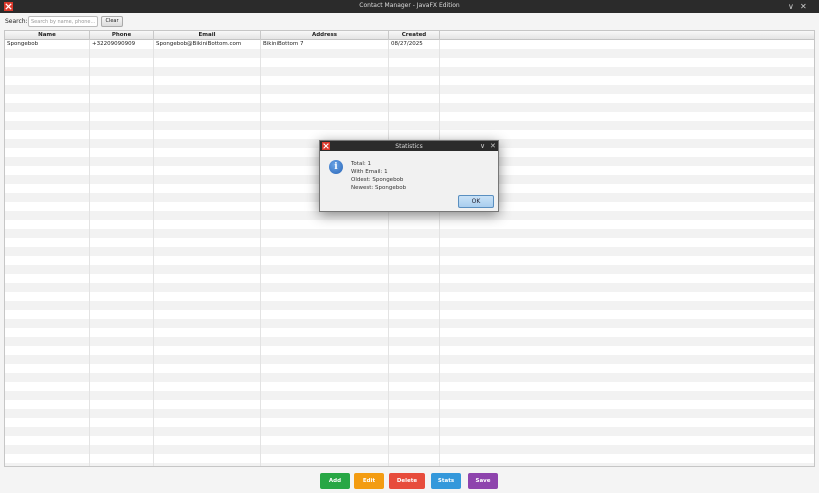 The image size is (819, 493). Describe the element at coordinates (409, 21) in the screenshot. I see `search-toolbar: Search: Clear` at that location.